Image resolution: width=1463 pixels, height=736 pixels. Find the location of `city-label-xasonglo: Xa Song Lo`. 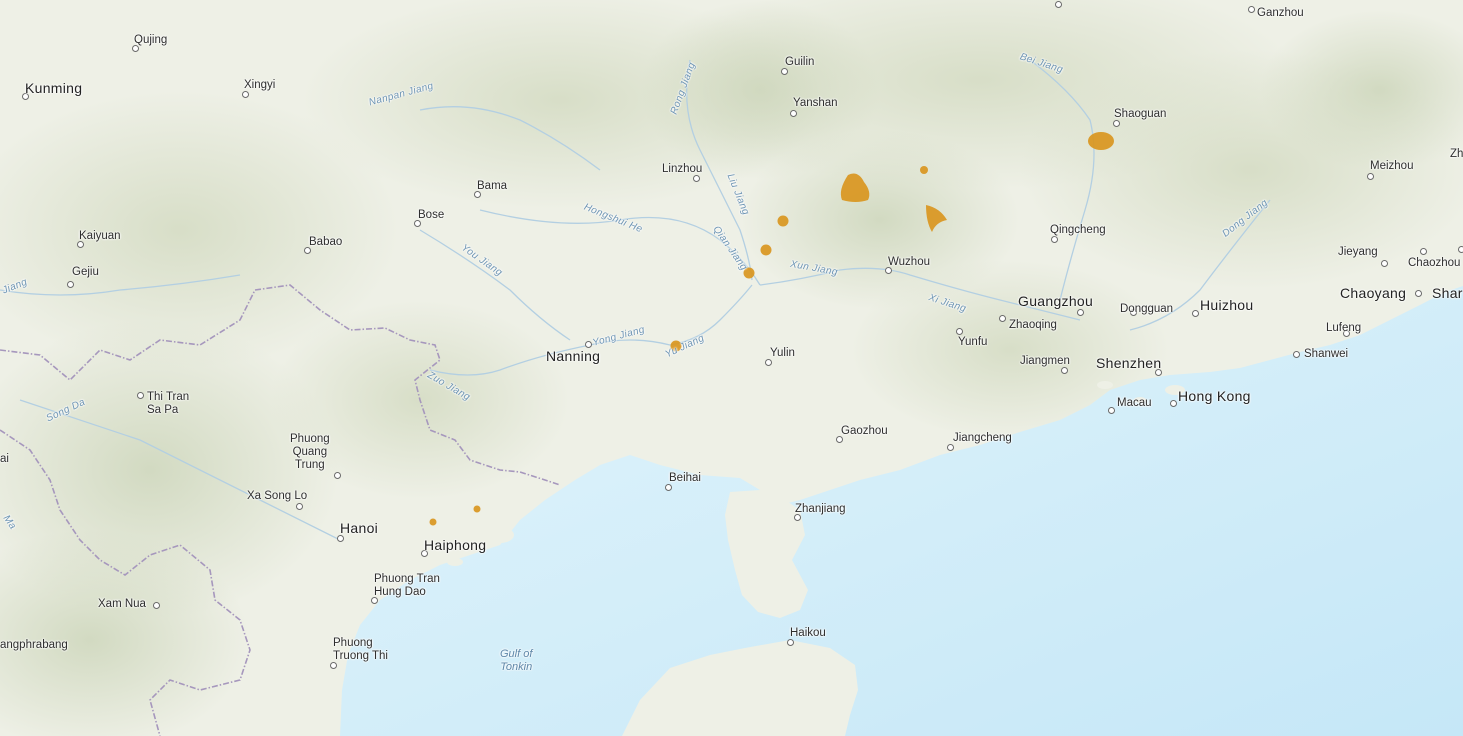

city-label-xasonglo: Xa Song Lo is located at coordinates (277, 496).